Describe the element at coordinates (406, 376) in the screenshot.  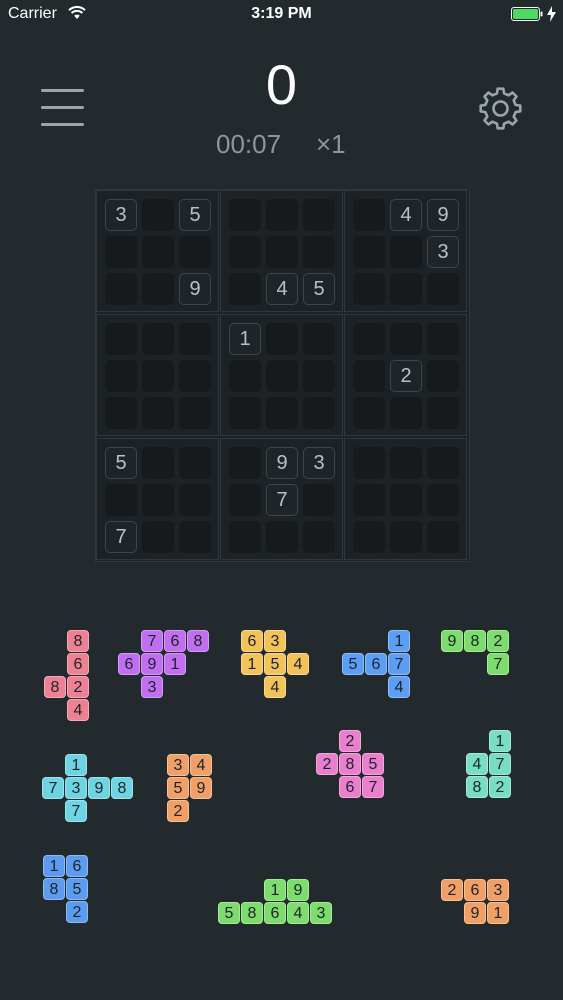
I see `board-cell: 2` at that location.